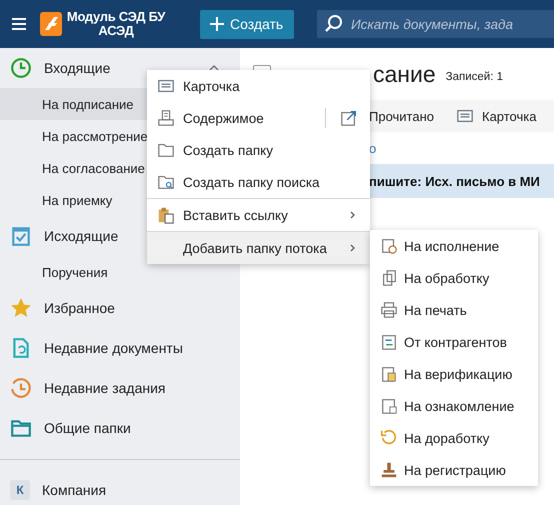 The image size is (554, 505). What do you see at coordinates (389, 310) in the screenshot?
I see `printer-icon` at bounding box center [389, 310].